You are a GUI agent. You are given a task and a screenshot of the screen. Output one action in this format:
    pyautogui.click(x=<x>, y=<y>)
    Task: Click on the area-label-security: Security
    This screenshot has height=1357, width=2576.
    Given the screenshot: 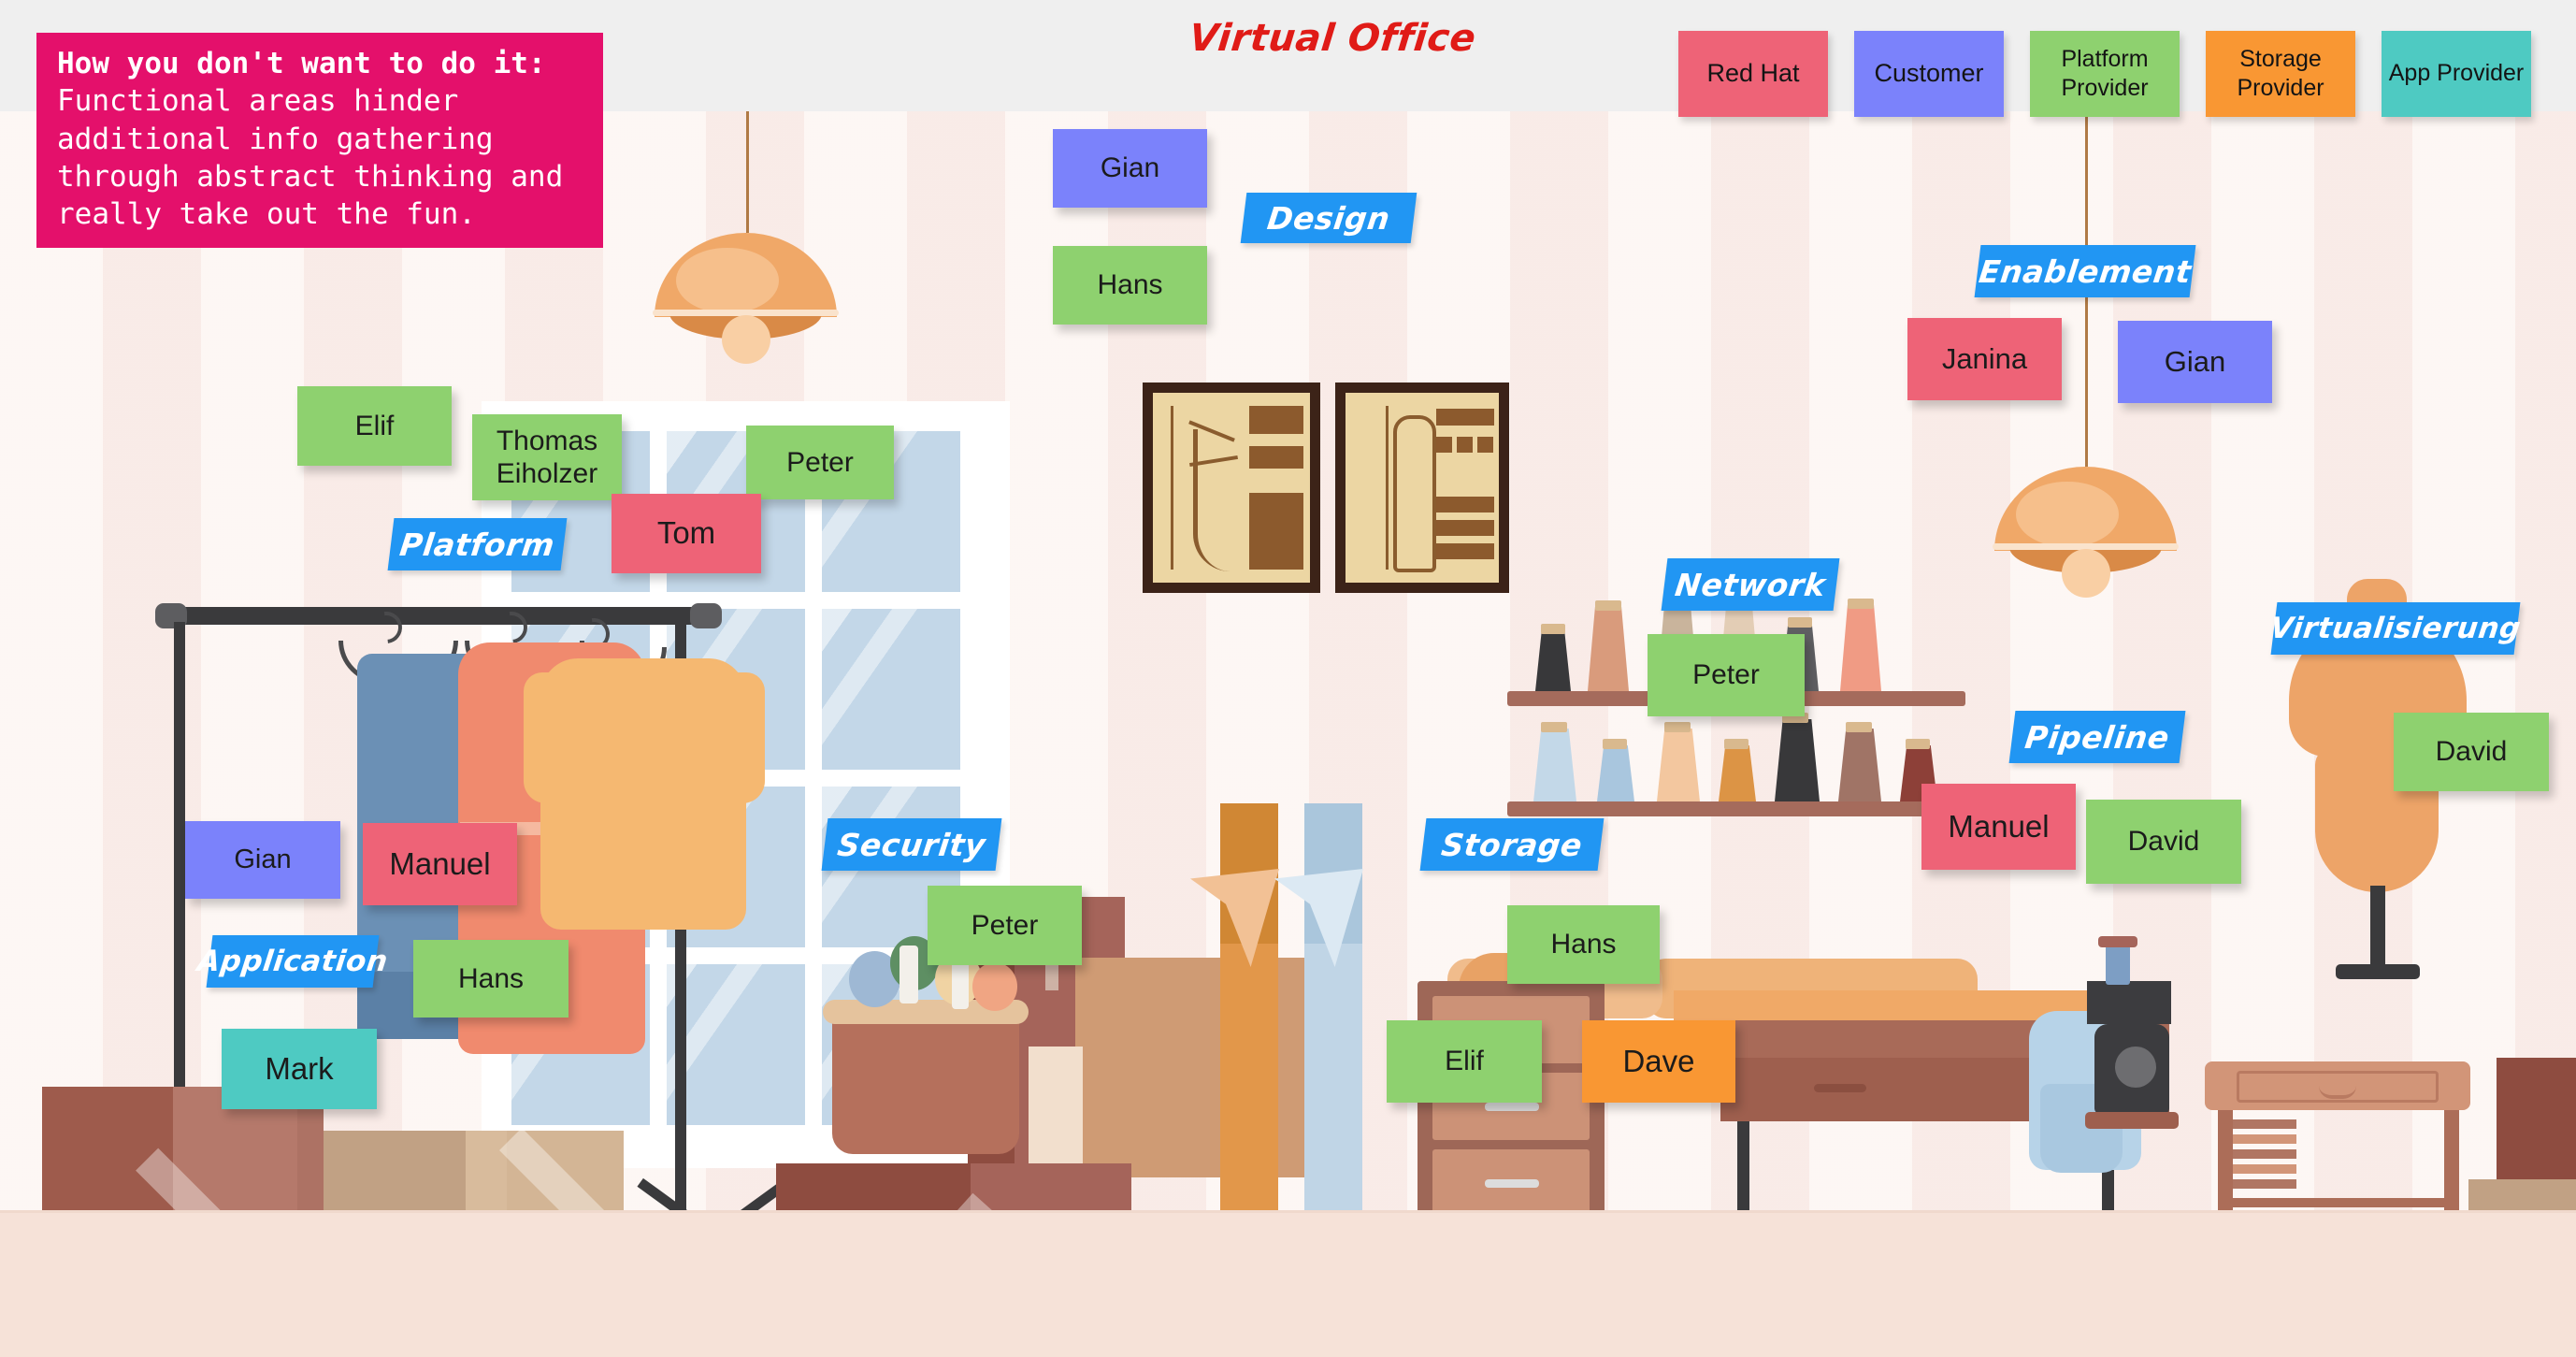 What is the action you would take?
    pyautogui.click(x=912, y=844)
    